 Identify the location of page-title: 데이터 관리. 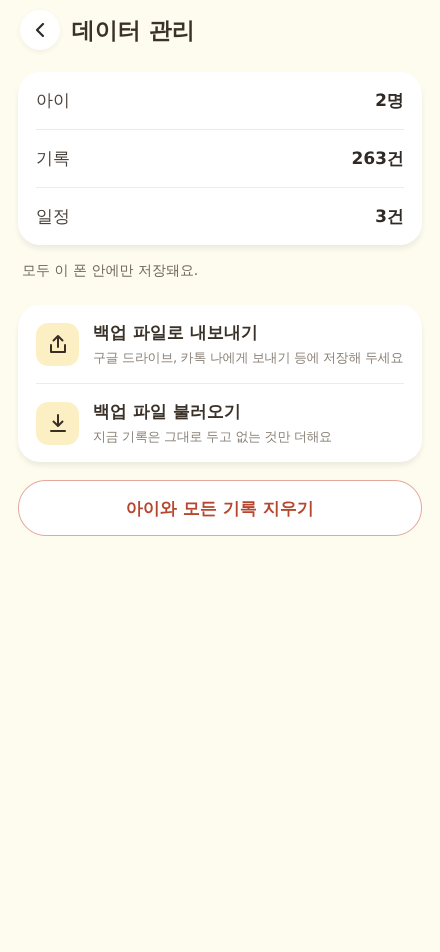
(134, 31).